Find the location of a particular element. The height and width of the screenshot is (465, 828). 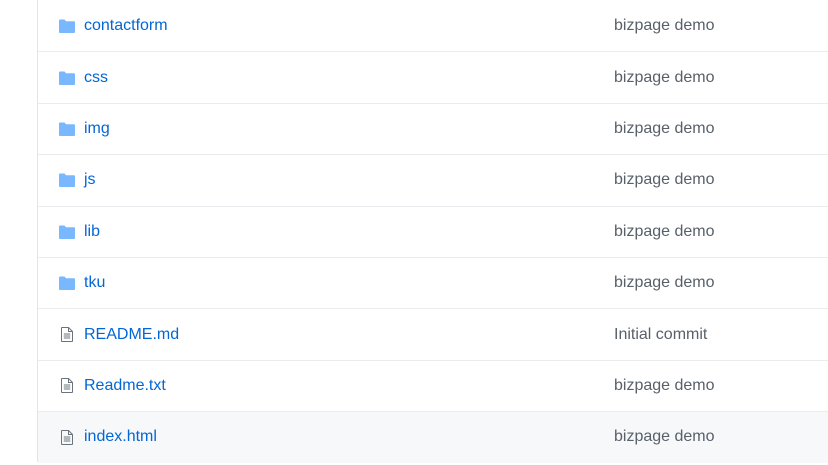

file-row: README.md Initial commit is located at coordinates (433, 334).